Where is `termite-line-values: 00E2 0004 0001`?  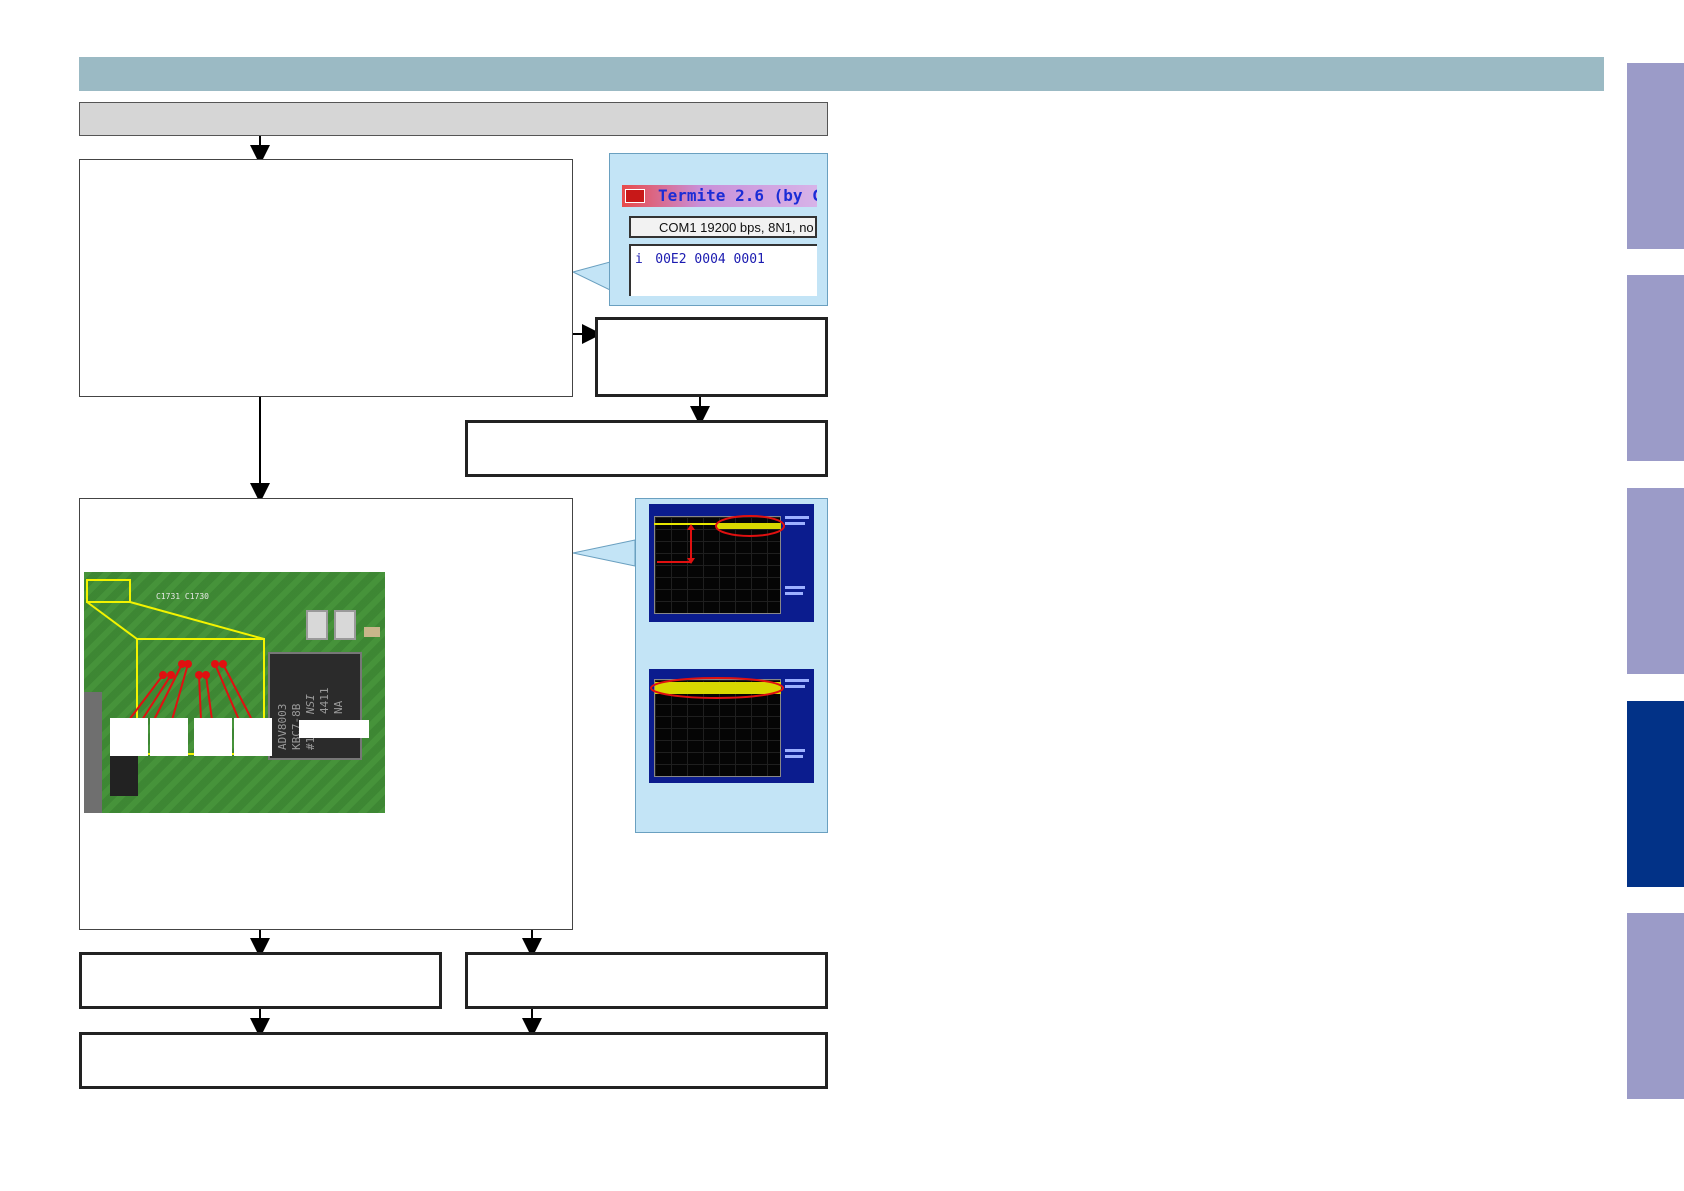
termite-line-values: 00E2 0004 0001 is located at coordinates (710, 259).